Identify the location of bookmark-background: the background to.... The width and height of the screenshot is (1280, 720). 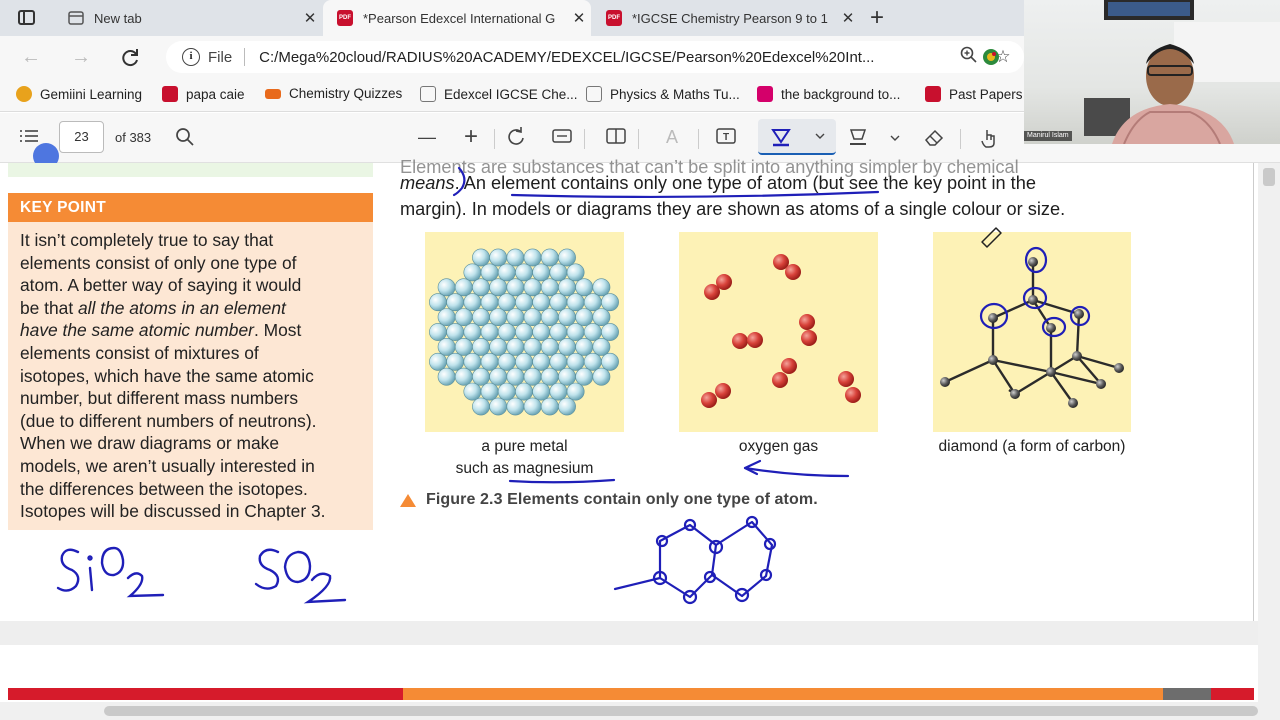
(828, 94).